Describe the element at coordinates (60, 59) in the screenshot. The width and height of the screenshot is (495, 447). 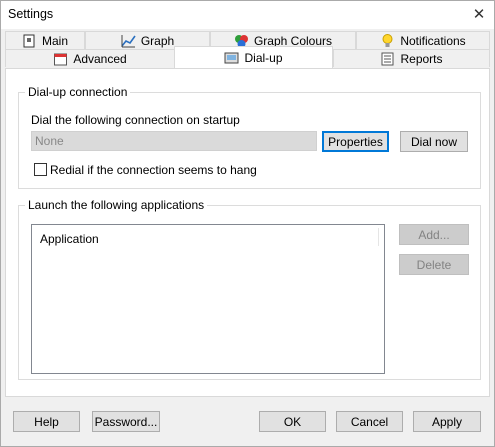
I see `calendar-icon` at that location.